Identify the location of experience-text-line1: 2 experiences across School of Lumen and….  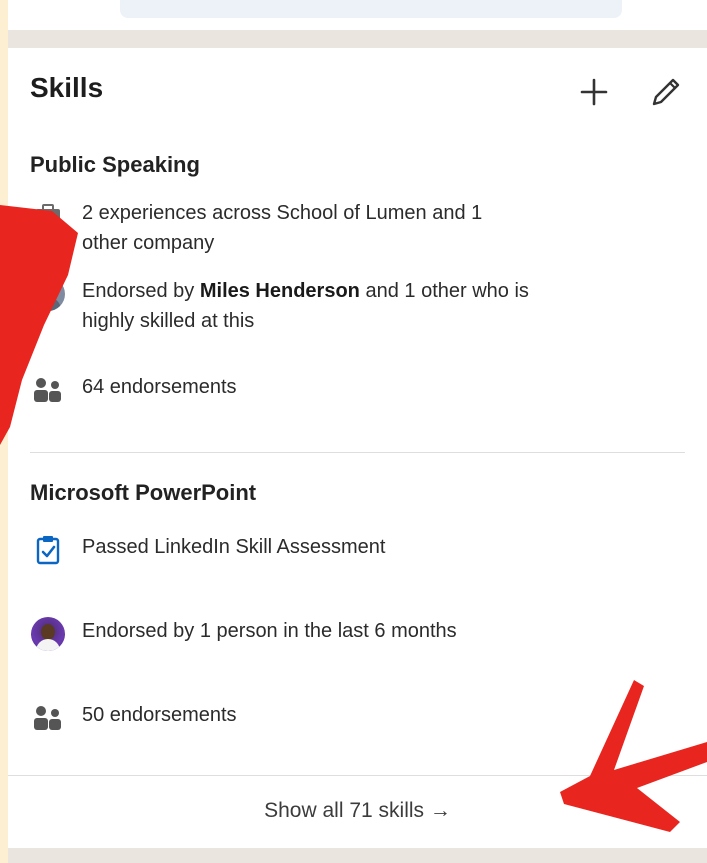
(282, 213).